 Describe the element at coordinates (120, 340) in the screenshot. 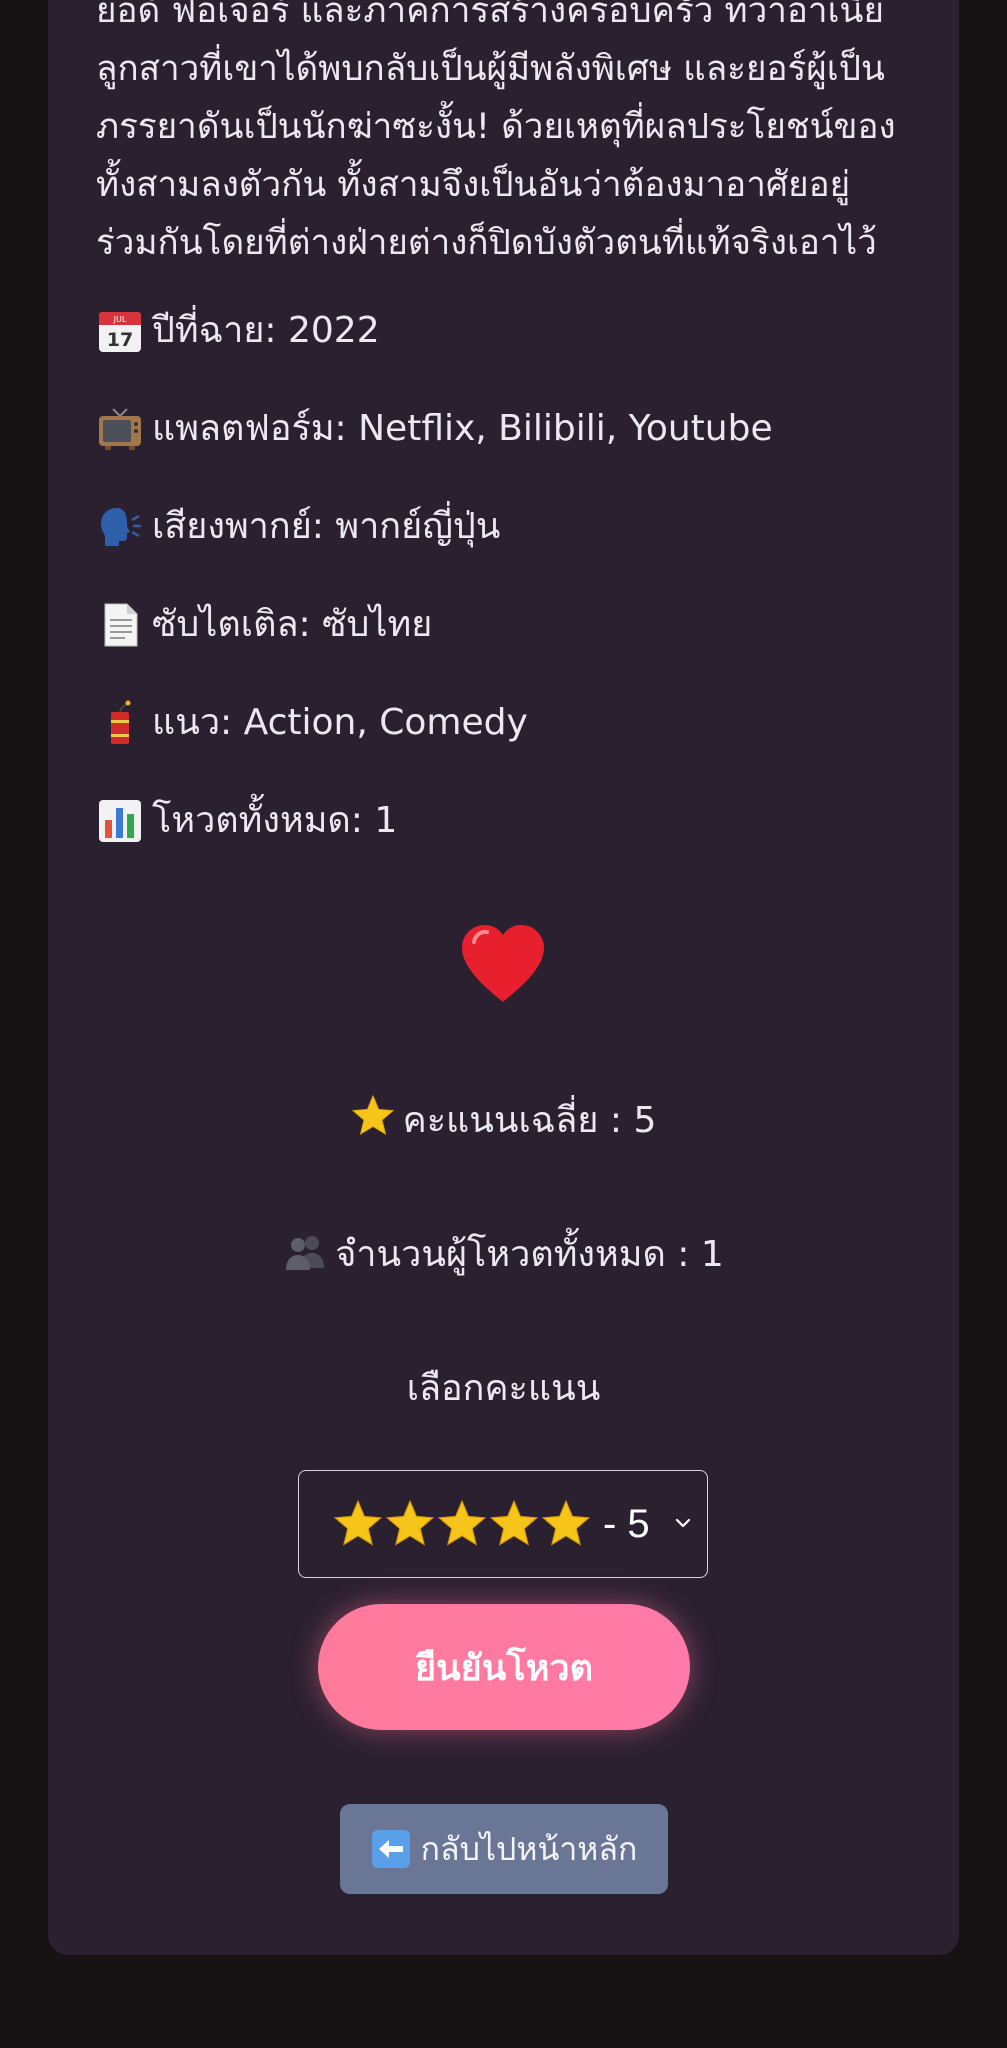

I see `svg-text: 17` at that location.